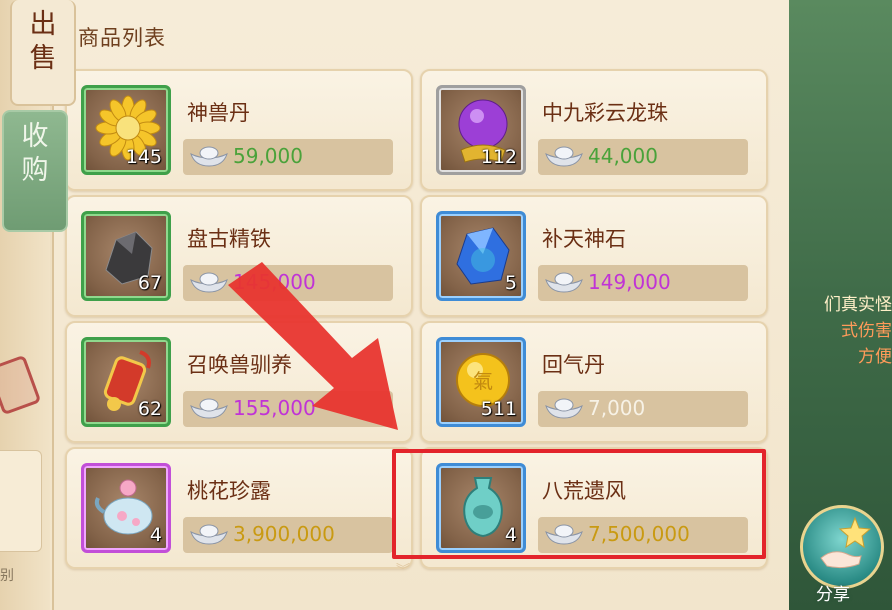  What do you see at coordinates (239, 382) in the screenshot?
I see `goods-card: 62 召唤兽驯养 155,000` at bounding box center [239, 382].